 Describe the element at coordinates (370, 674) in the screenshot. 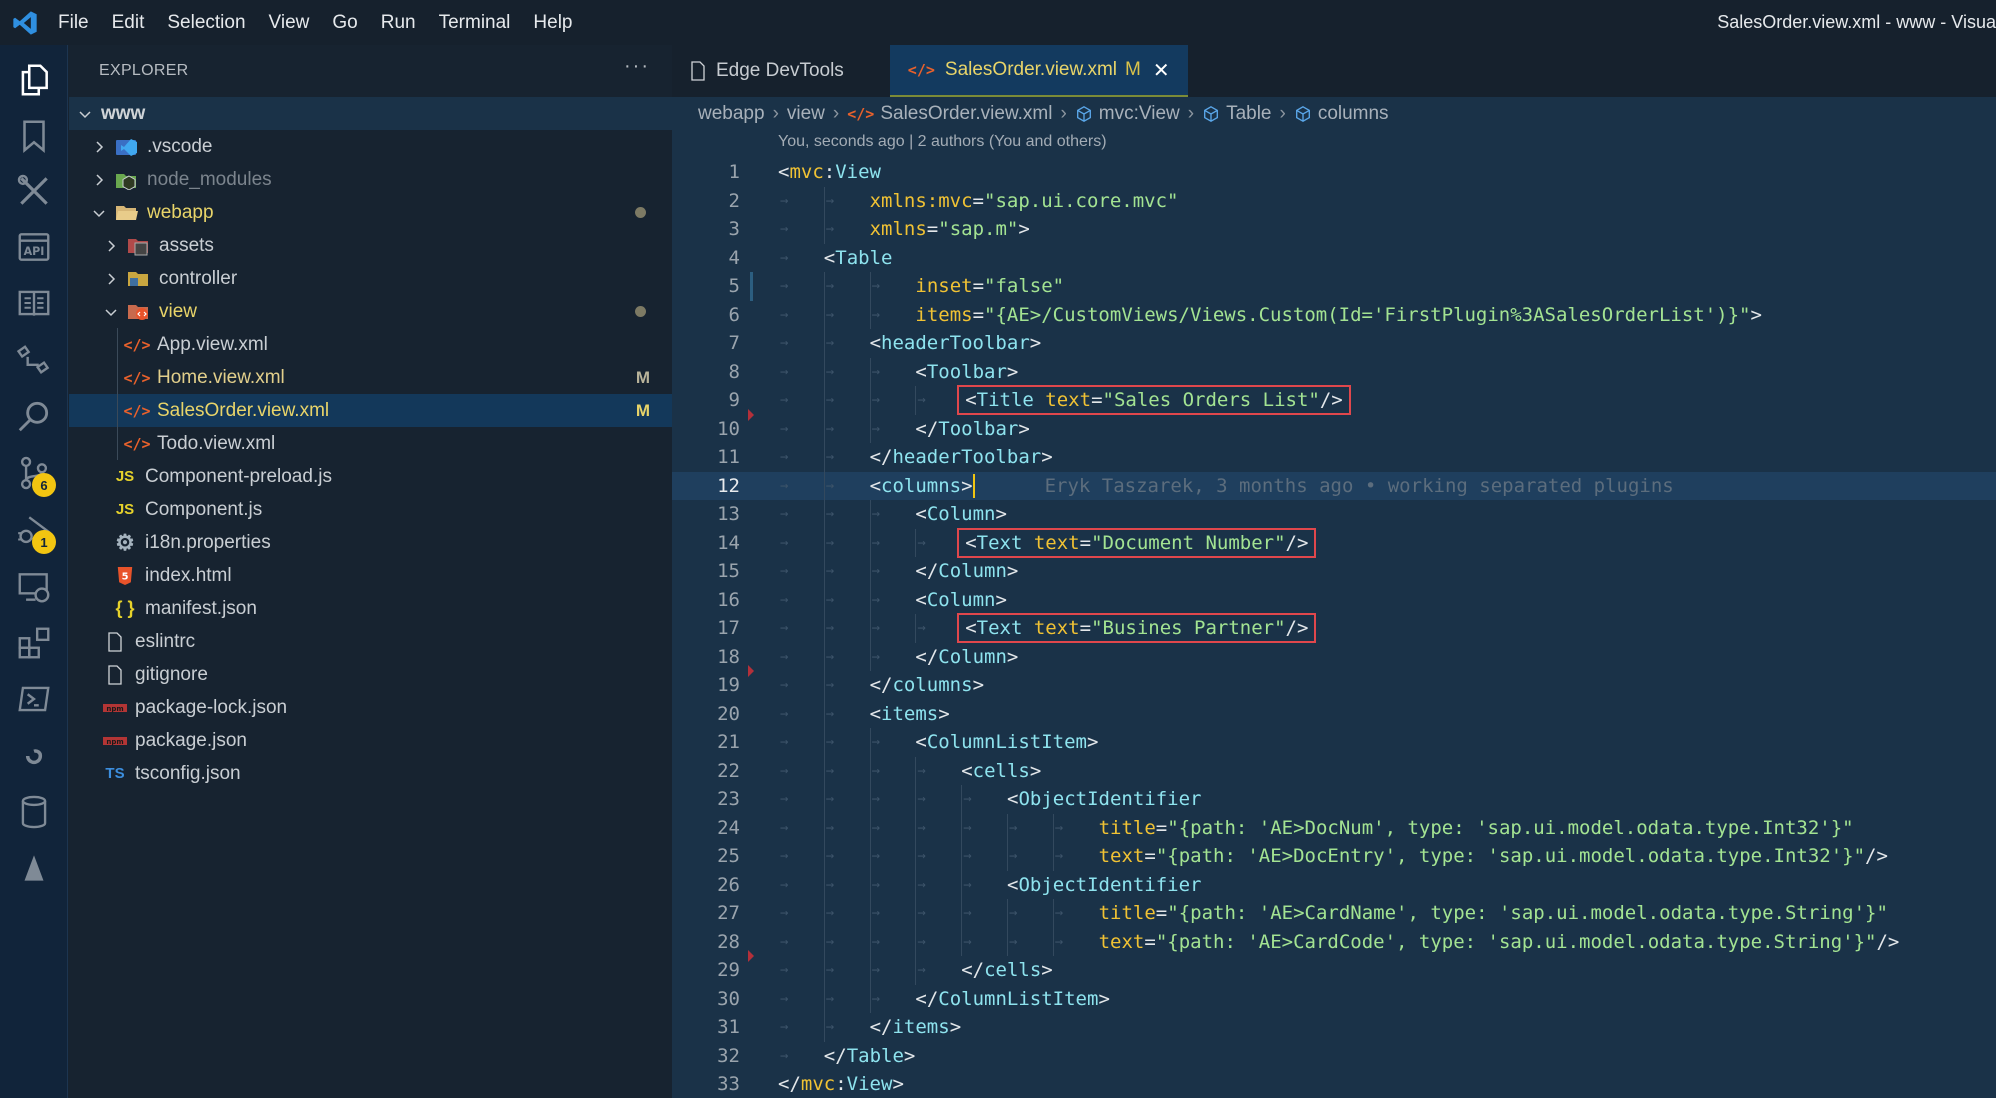

I see `file-item: gitignore` at that location.